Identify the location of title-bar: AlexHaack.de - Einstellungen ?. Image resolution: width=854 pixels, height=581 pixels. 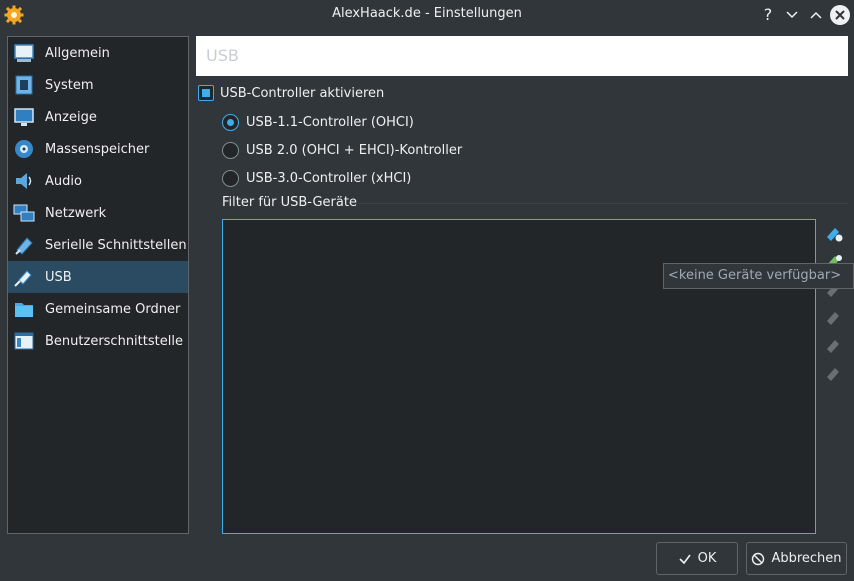
(427, 15).